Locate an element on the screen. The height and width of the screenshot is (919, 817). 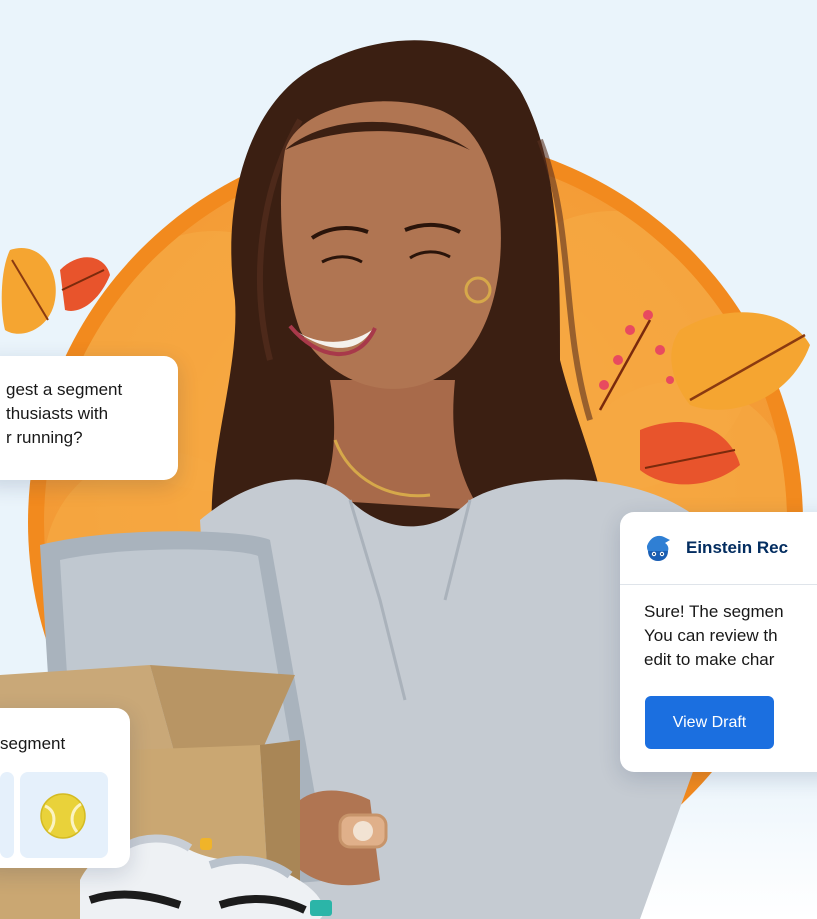
einstein-message-line: You can review th is located at coordinates (711, 635).